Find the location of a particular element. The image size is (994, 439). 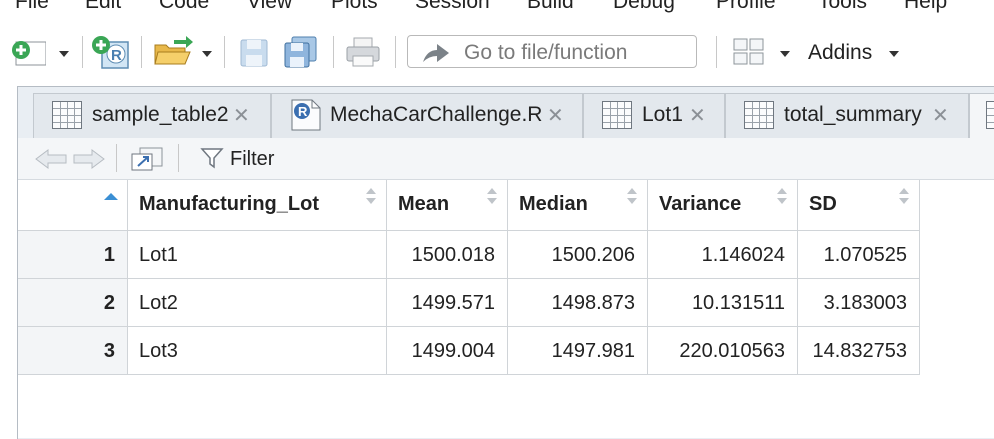

menu-session: Session is located at coordinates (452, 7).